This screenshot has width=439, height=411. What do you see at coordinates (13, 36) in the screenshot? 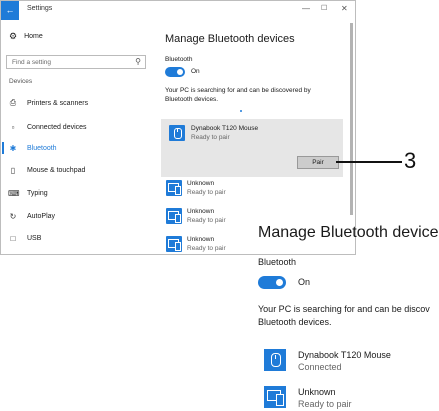
I see `gear-icon: ⚙` at bounding box center [13, 36].